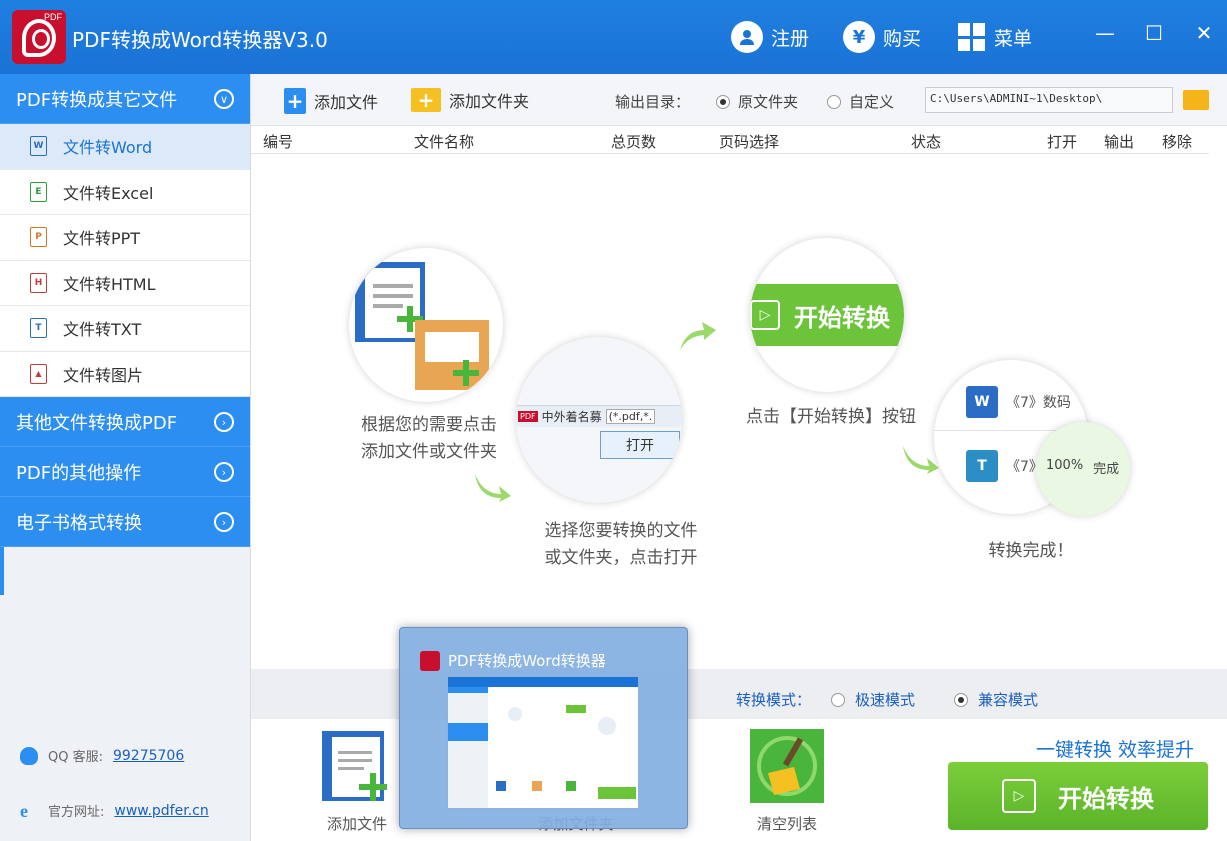 The width and height of the screenshot is (1227, 841). What do you see at coordinates (38, 373) in the screenshot?
I see `image-file-icon: ▲` at bounding box center [38, 373].